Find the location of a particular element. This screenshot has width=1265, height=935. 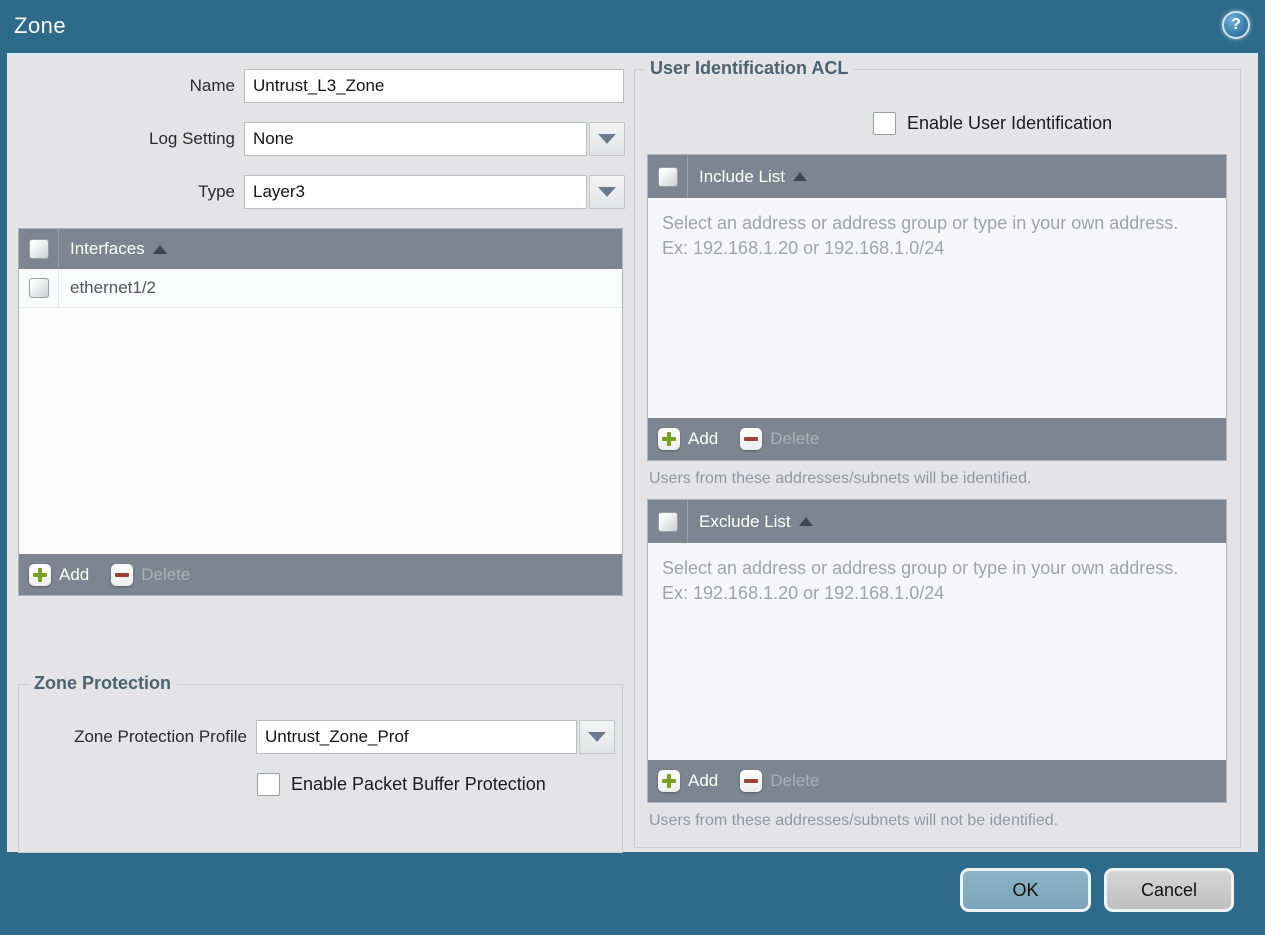

table-row: ethernet1/2 is located at coordinates (320, 288).